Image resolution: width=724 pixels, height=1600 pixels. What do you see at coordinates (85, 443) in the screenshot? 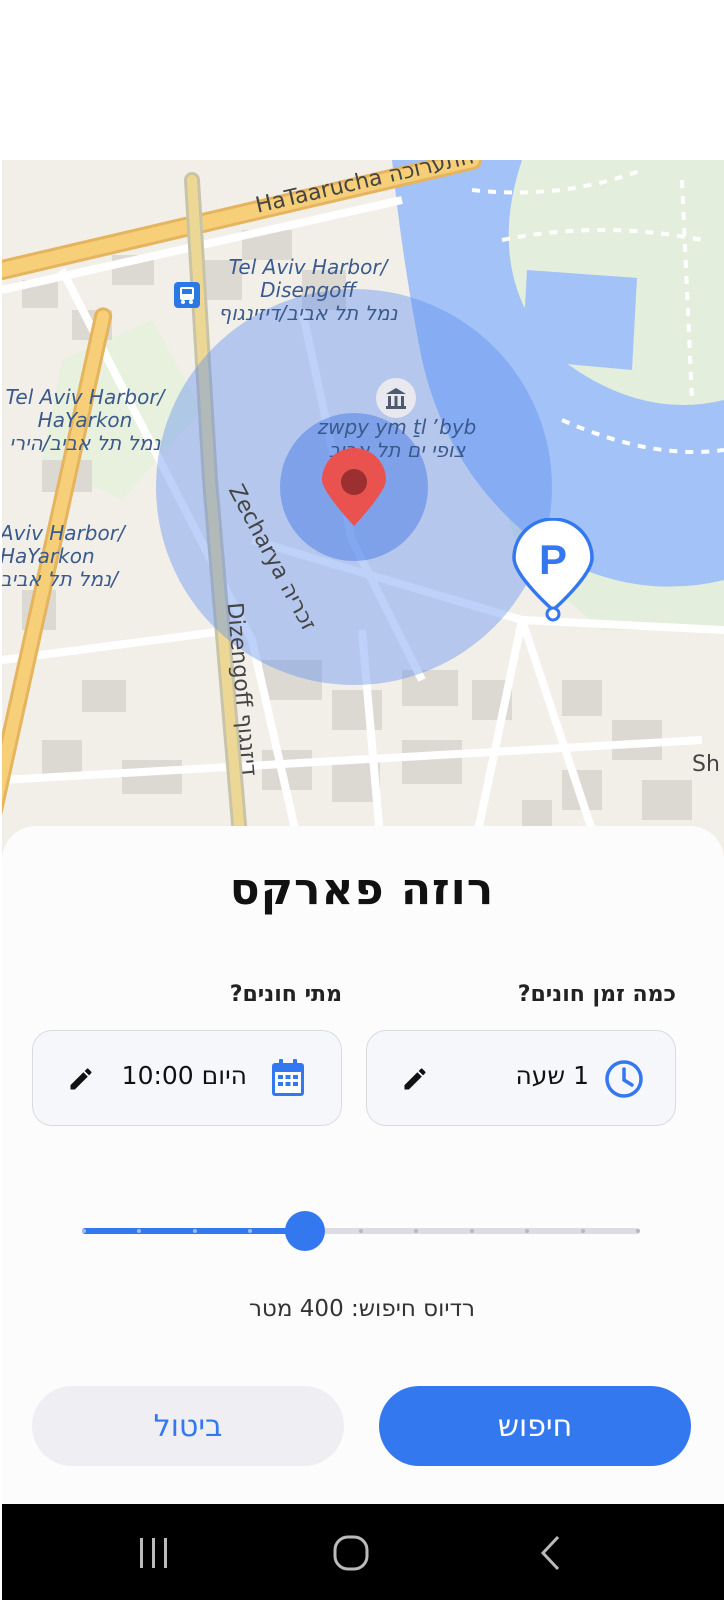
I see `stop-label-line: נמל תל אביב/הירי` at bounding box center [85, 443].